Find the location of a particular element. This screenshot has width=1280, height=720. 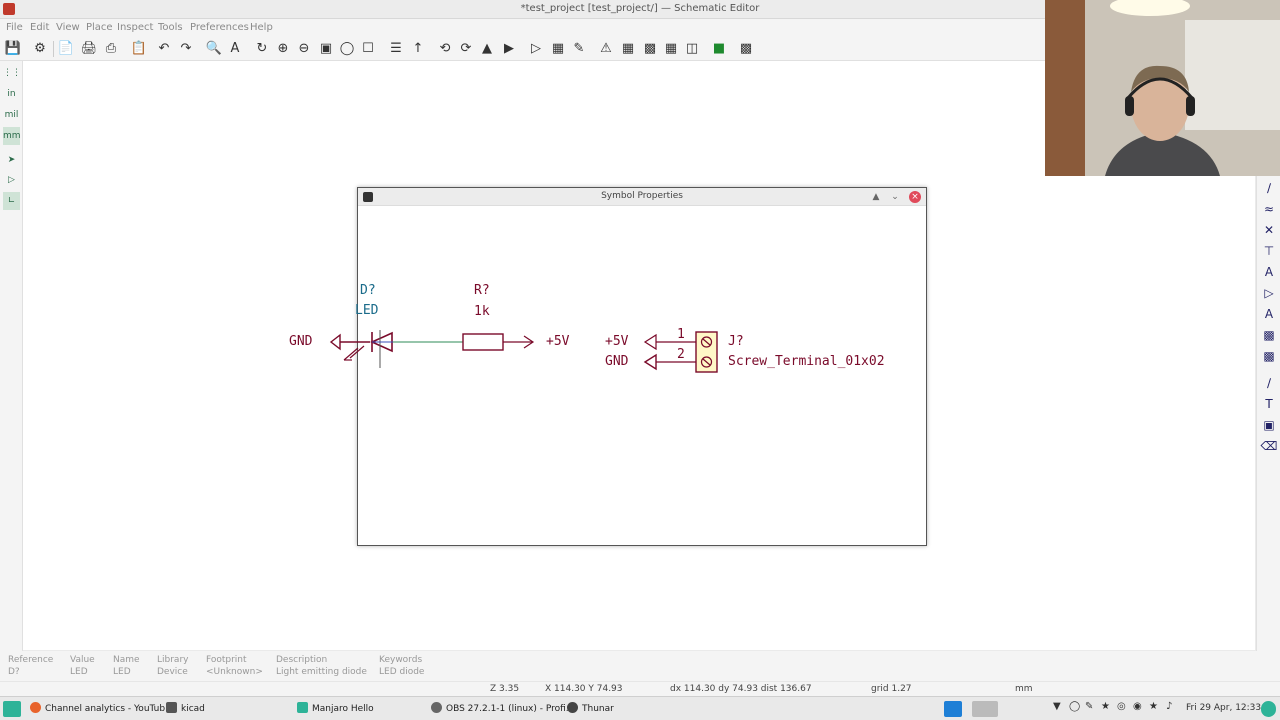

delete-icon: ⌫ is located at coordinates (1269, 446).